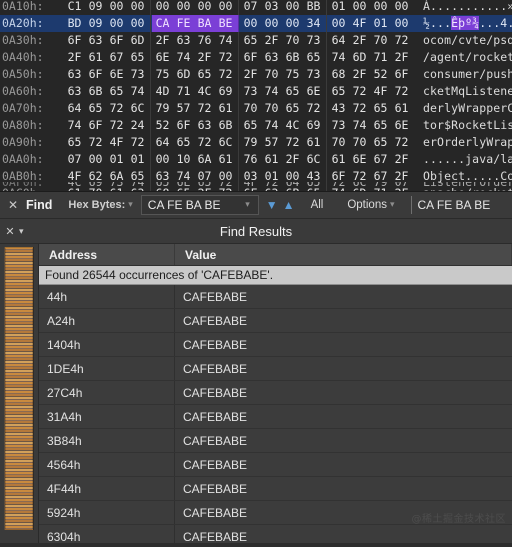  I want to click on find-search-input: CA FE BA BE ▾, so click(199, 205).